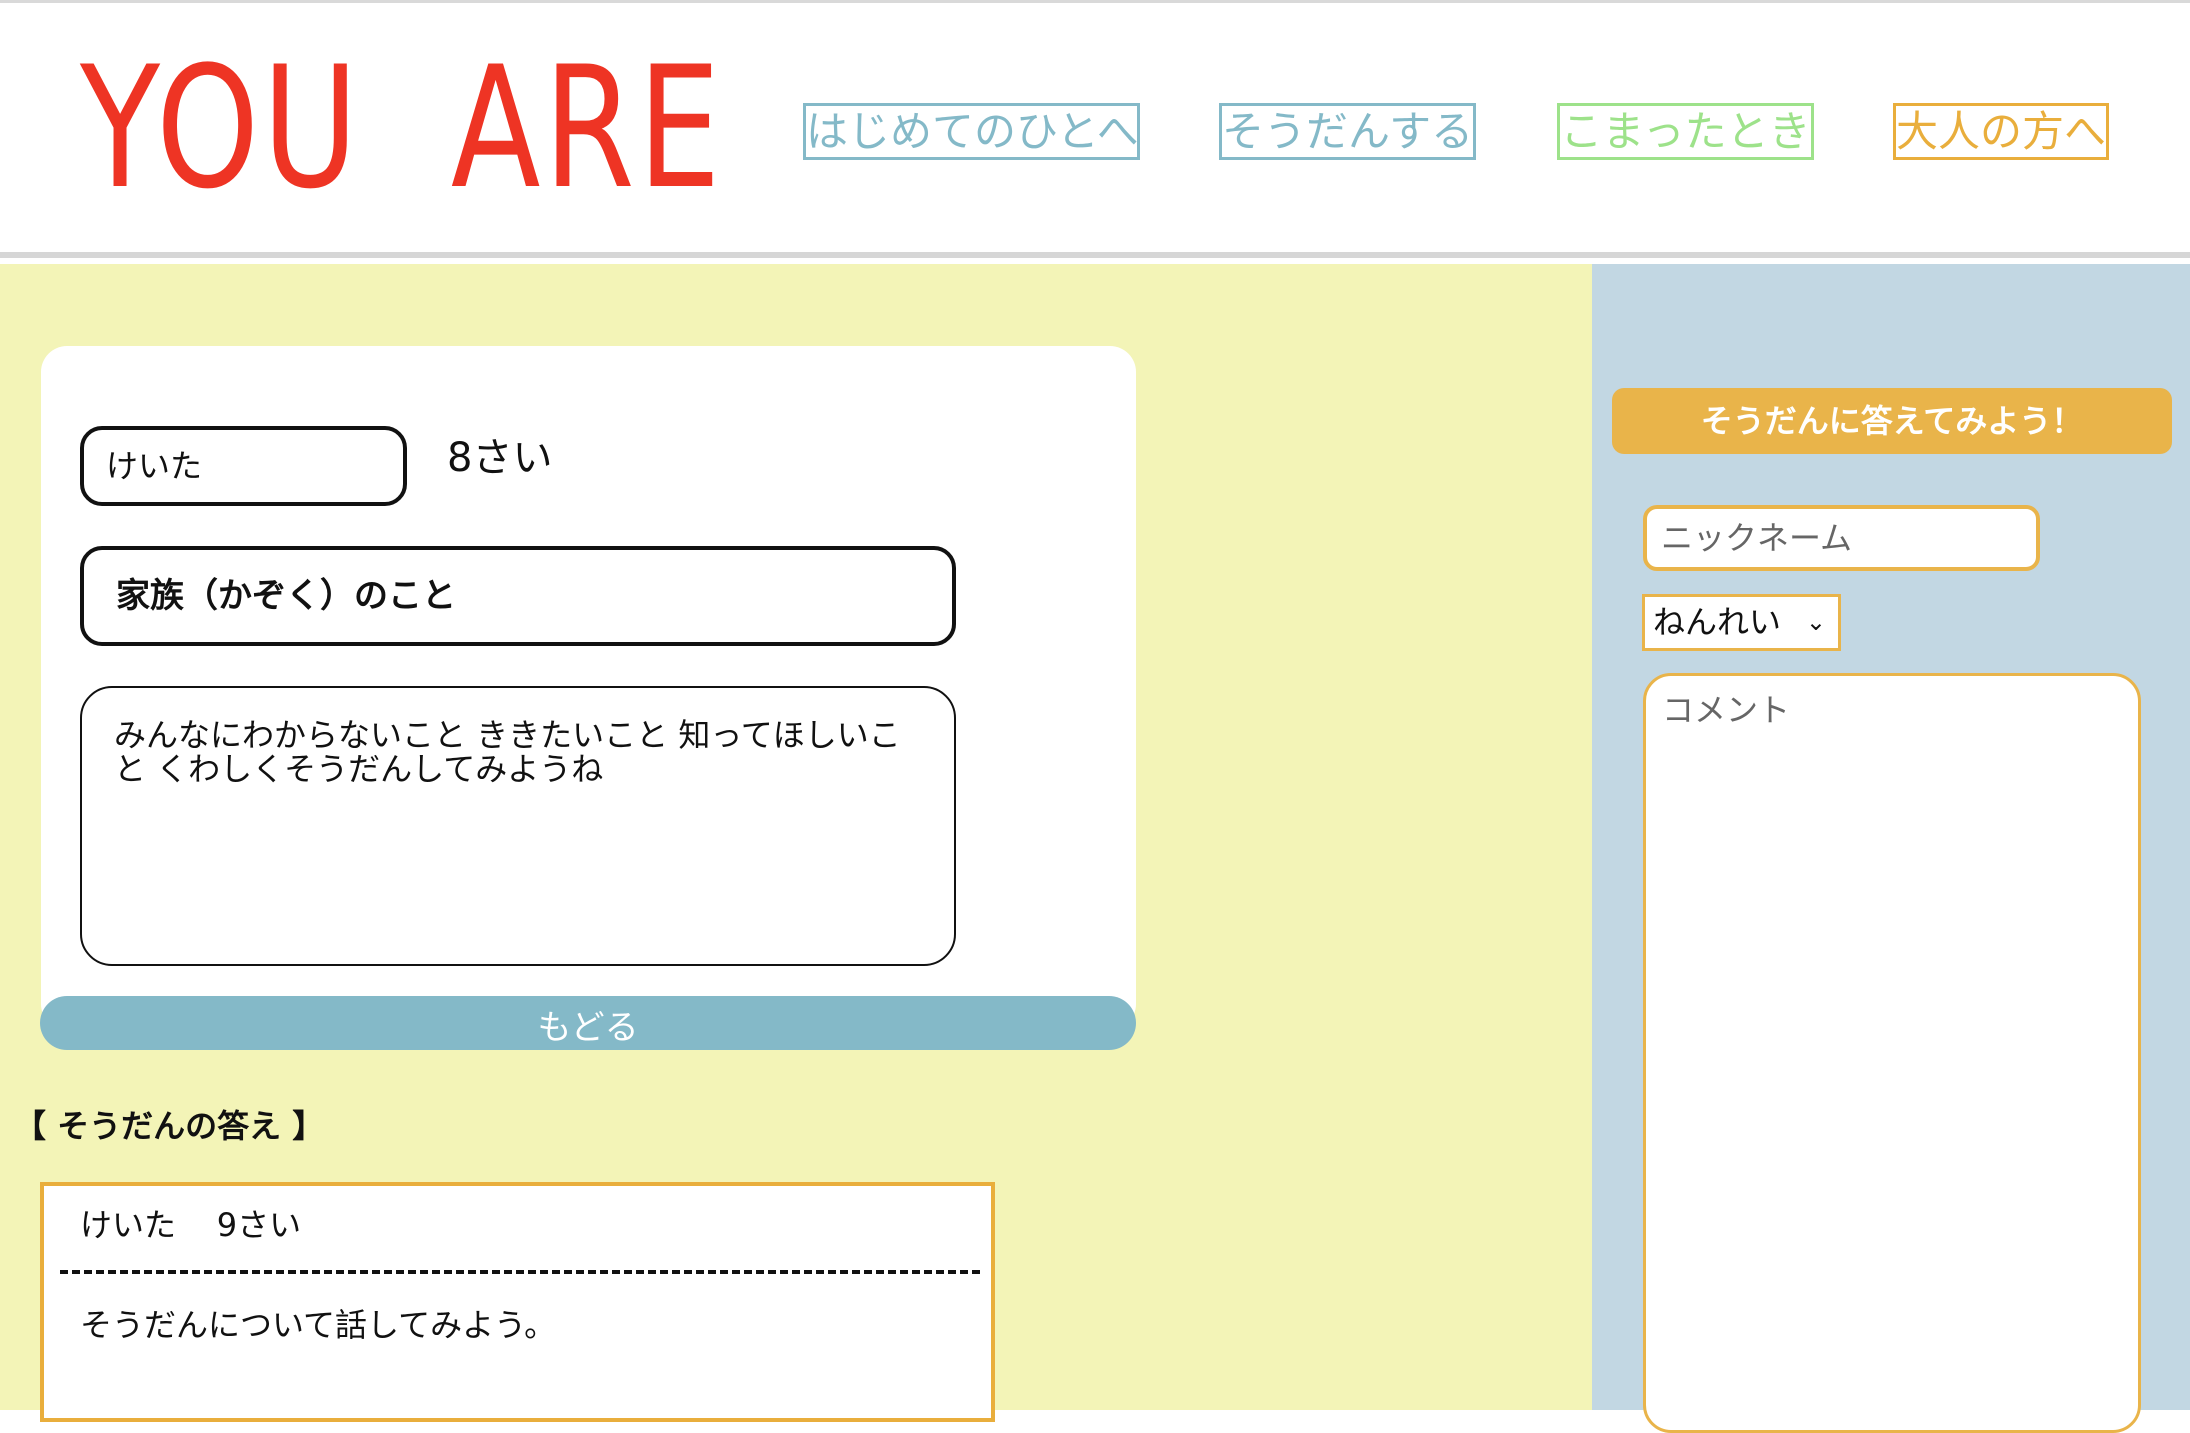  I want to click on nav-consult: そうだんする, so click(1347, 131).